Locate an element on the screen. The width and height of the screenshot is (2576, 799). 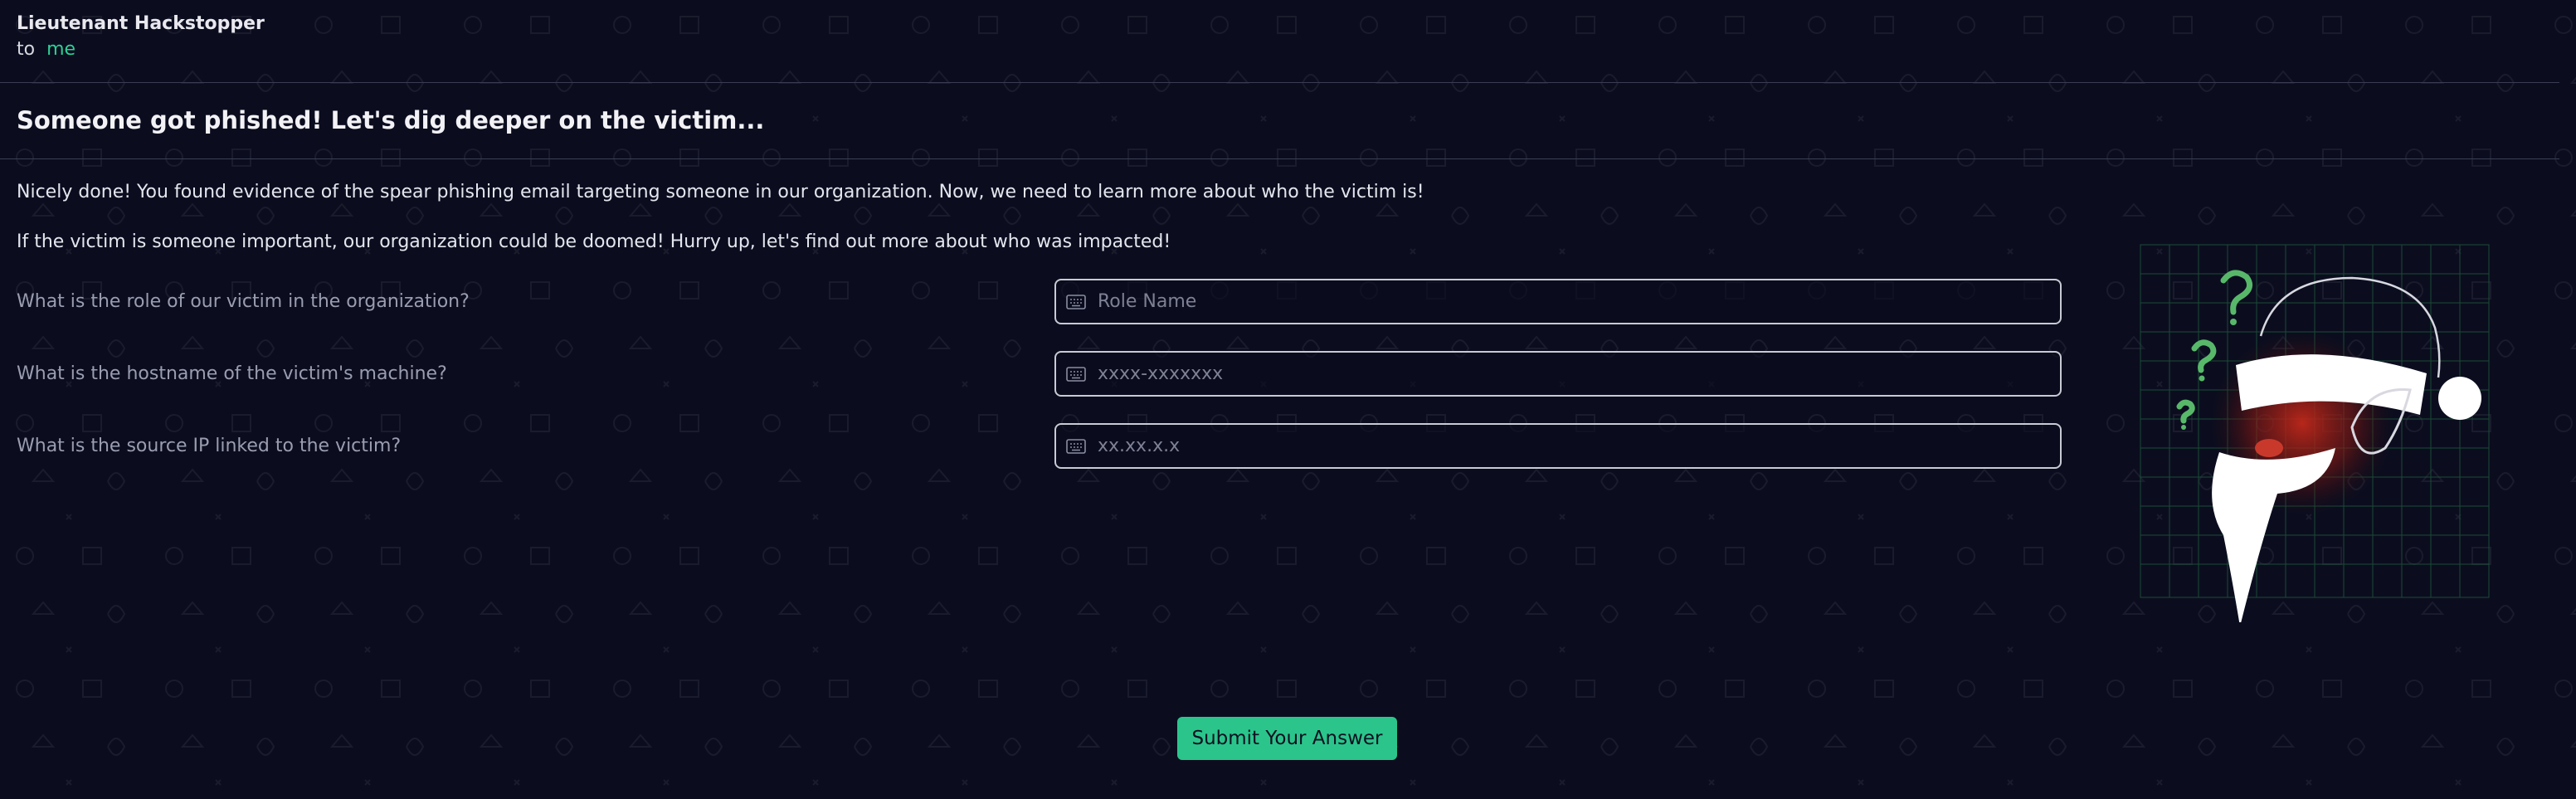
hostname-field is located at coordinates (1558, 374).